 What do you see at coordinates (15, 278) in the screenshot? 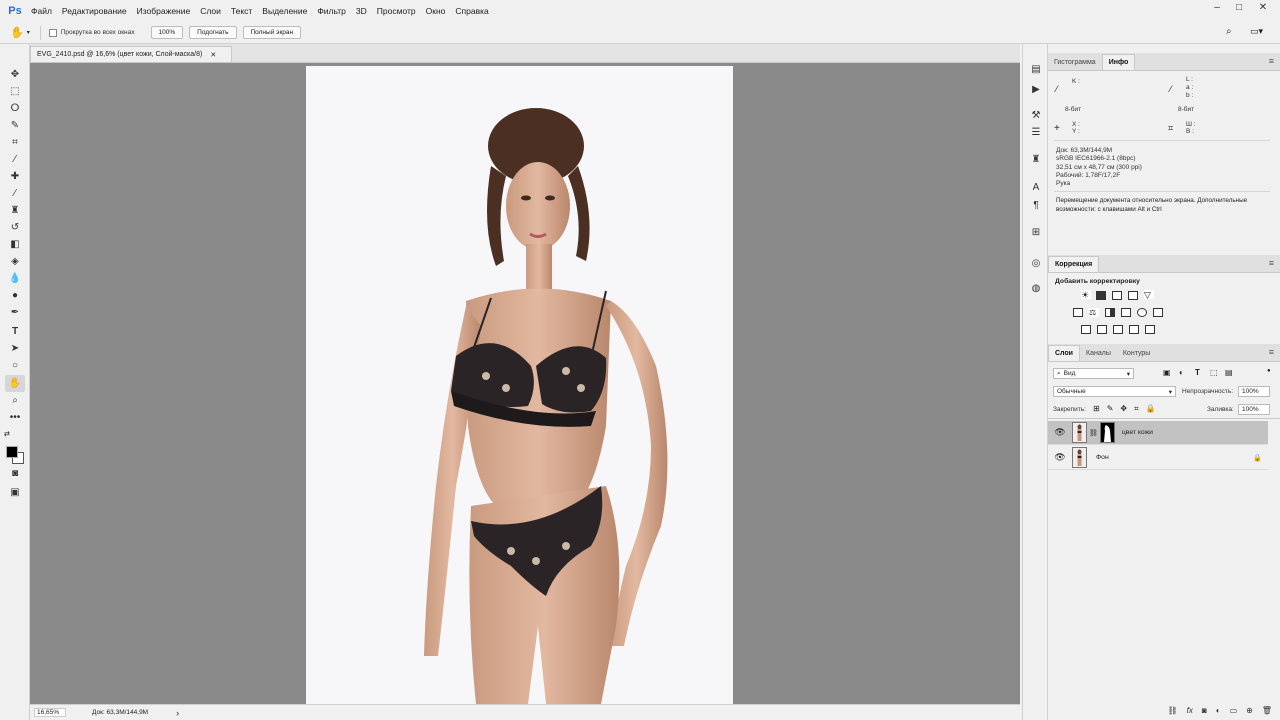
I see `blur-tool-icon: 💧` at bounding box center [15, 278].